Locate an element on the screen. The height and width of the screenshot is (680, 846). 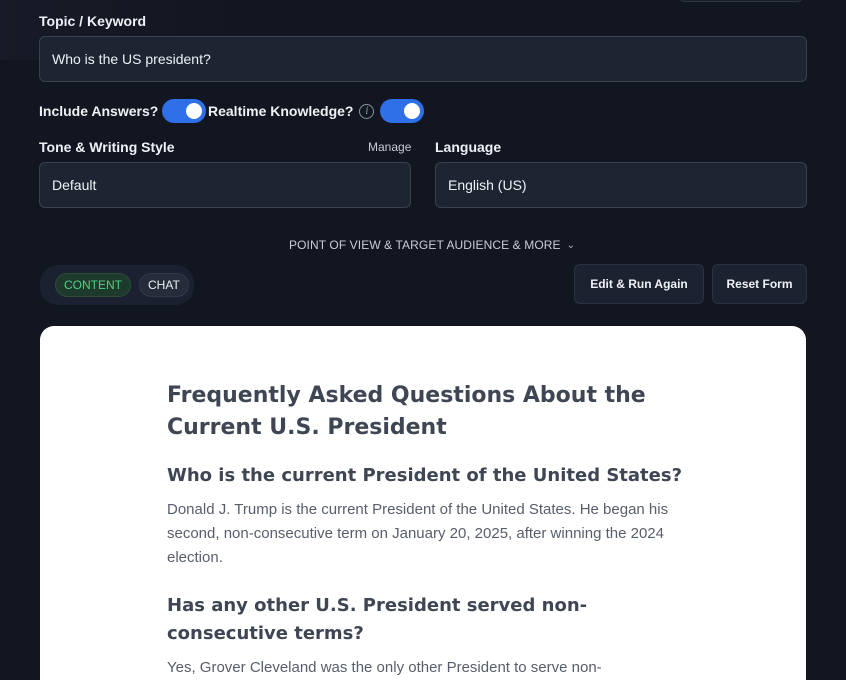
include-answers-label: Include Answers? is located at coordinates (99, 111).